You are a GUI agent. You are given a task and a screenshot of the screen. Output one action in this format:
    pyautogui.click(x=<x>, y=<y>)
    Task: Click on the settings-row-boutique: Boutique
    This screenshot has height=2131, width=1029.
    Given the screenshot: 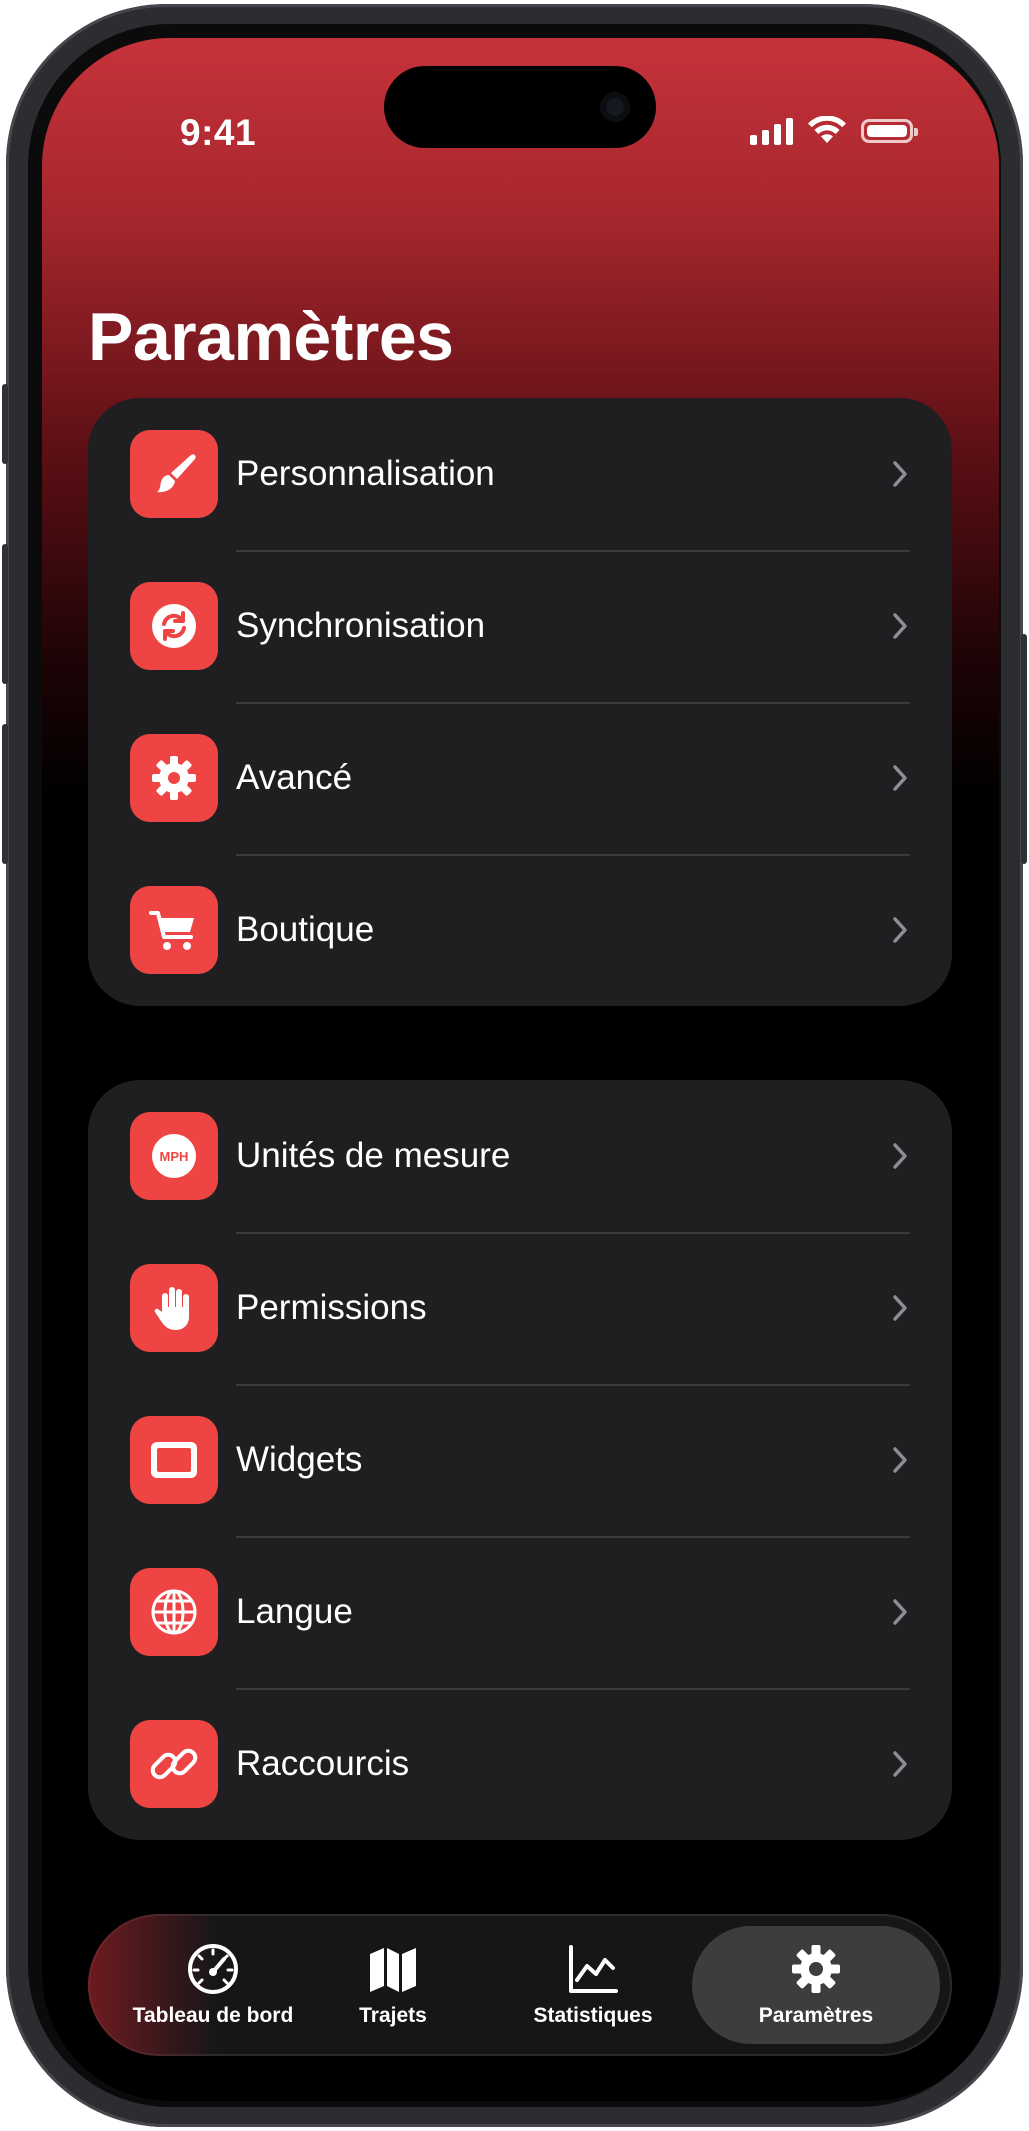 What is the action you would take?
    pyautogui.click(x=520, y=930)
    